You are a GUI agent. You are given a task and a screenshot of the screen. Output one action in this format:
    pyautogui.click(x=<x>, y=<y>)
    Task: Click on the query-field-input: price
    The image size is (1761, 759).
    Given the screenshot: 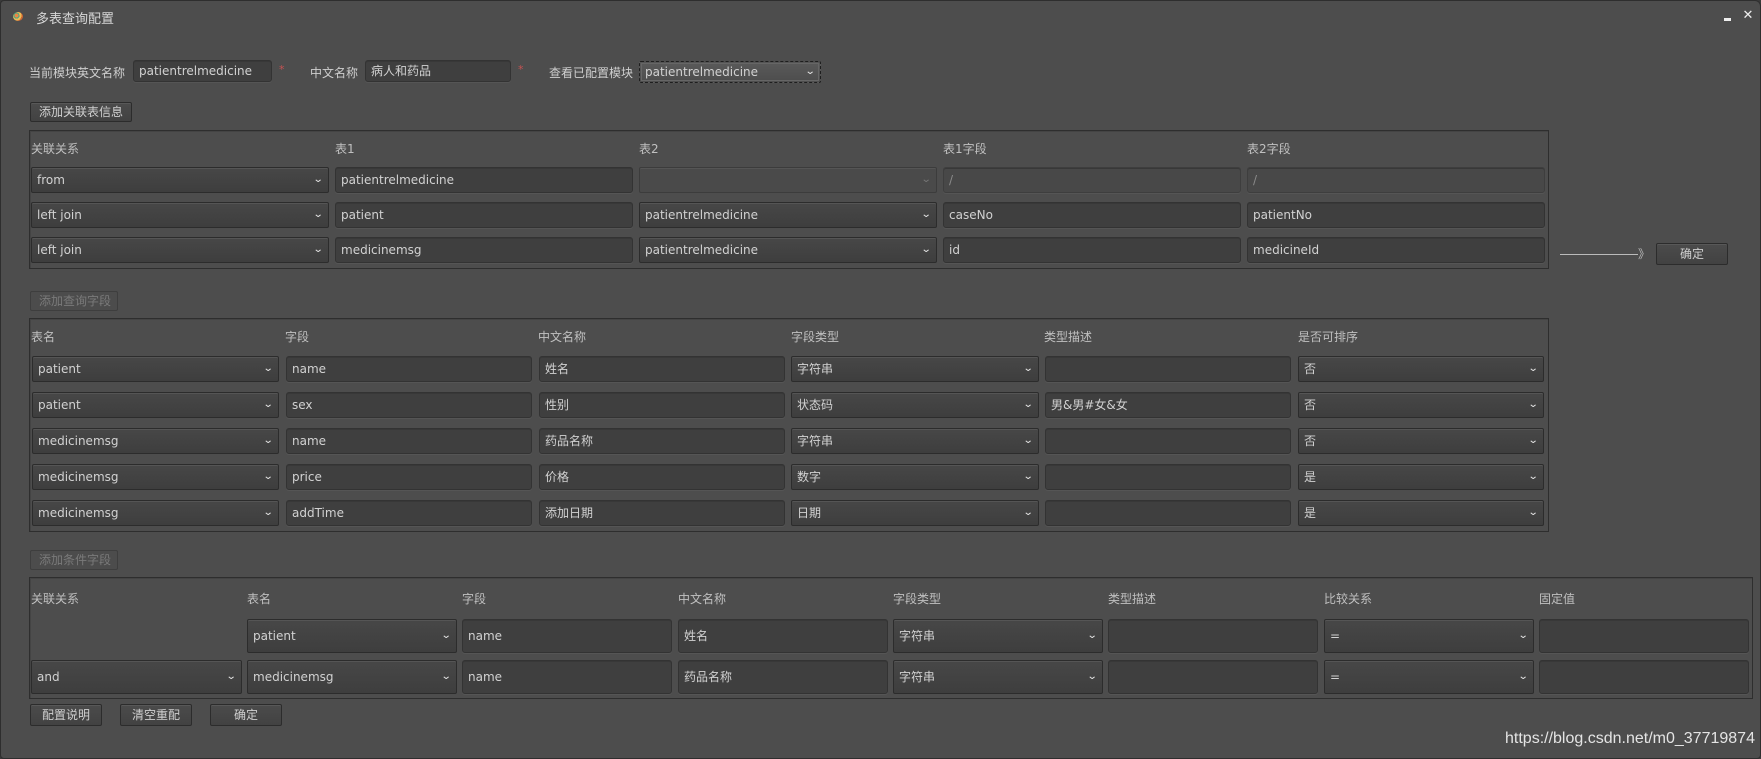 What is the action you would take?
    pyautogui.click(x=409, y=477)
    